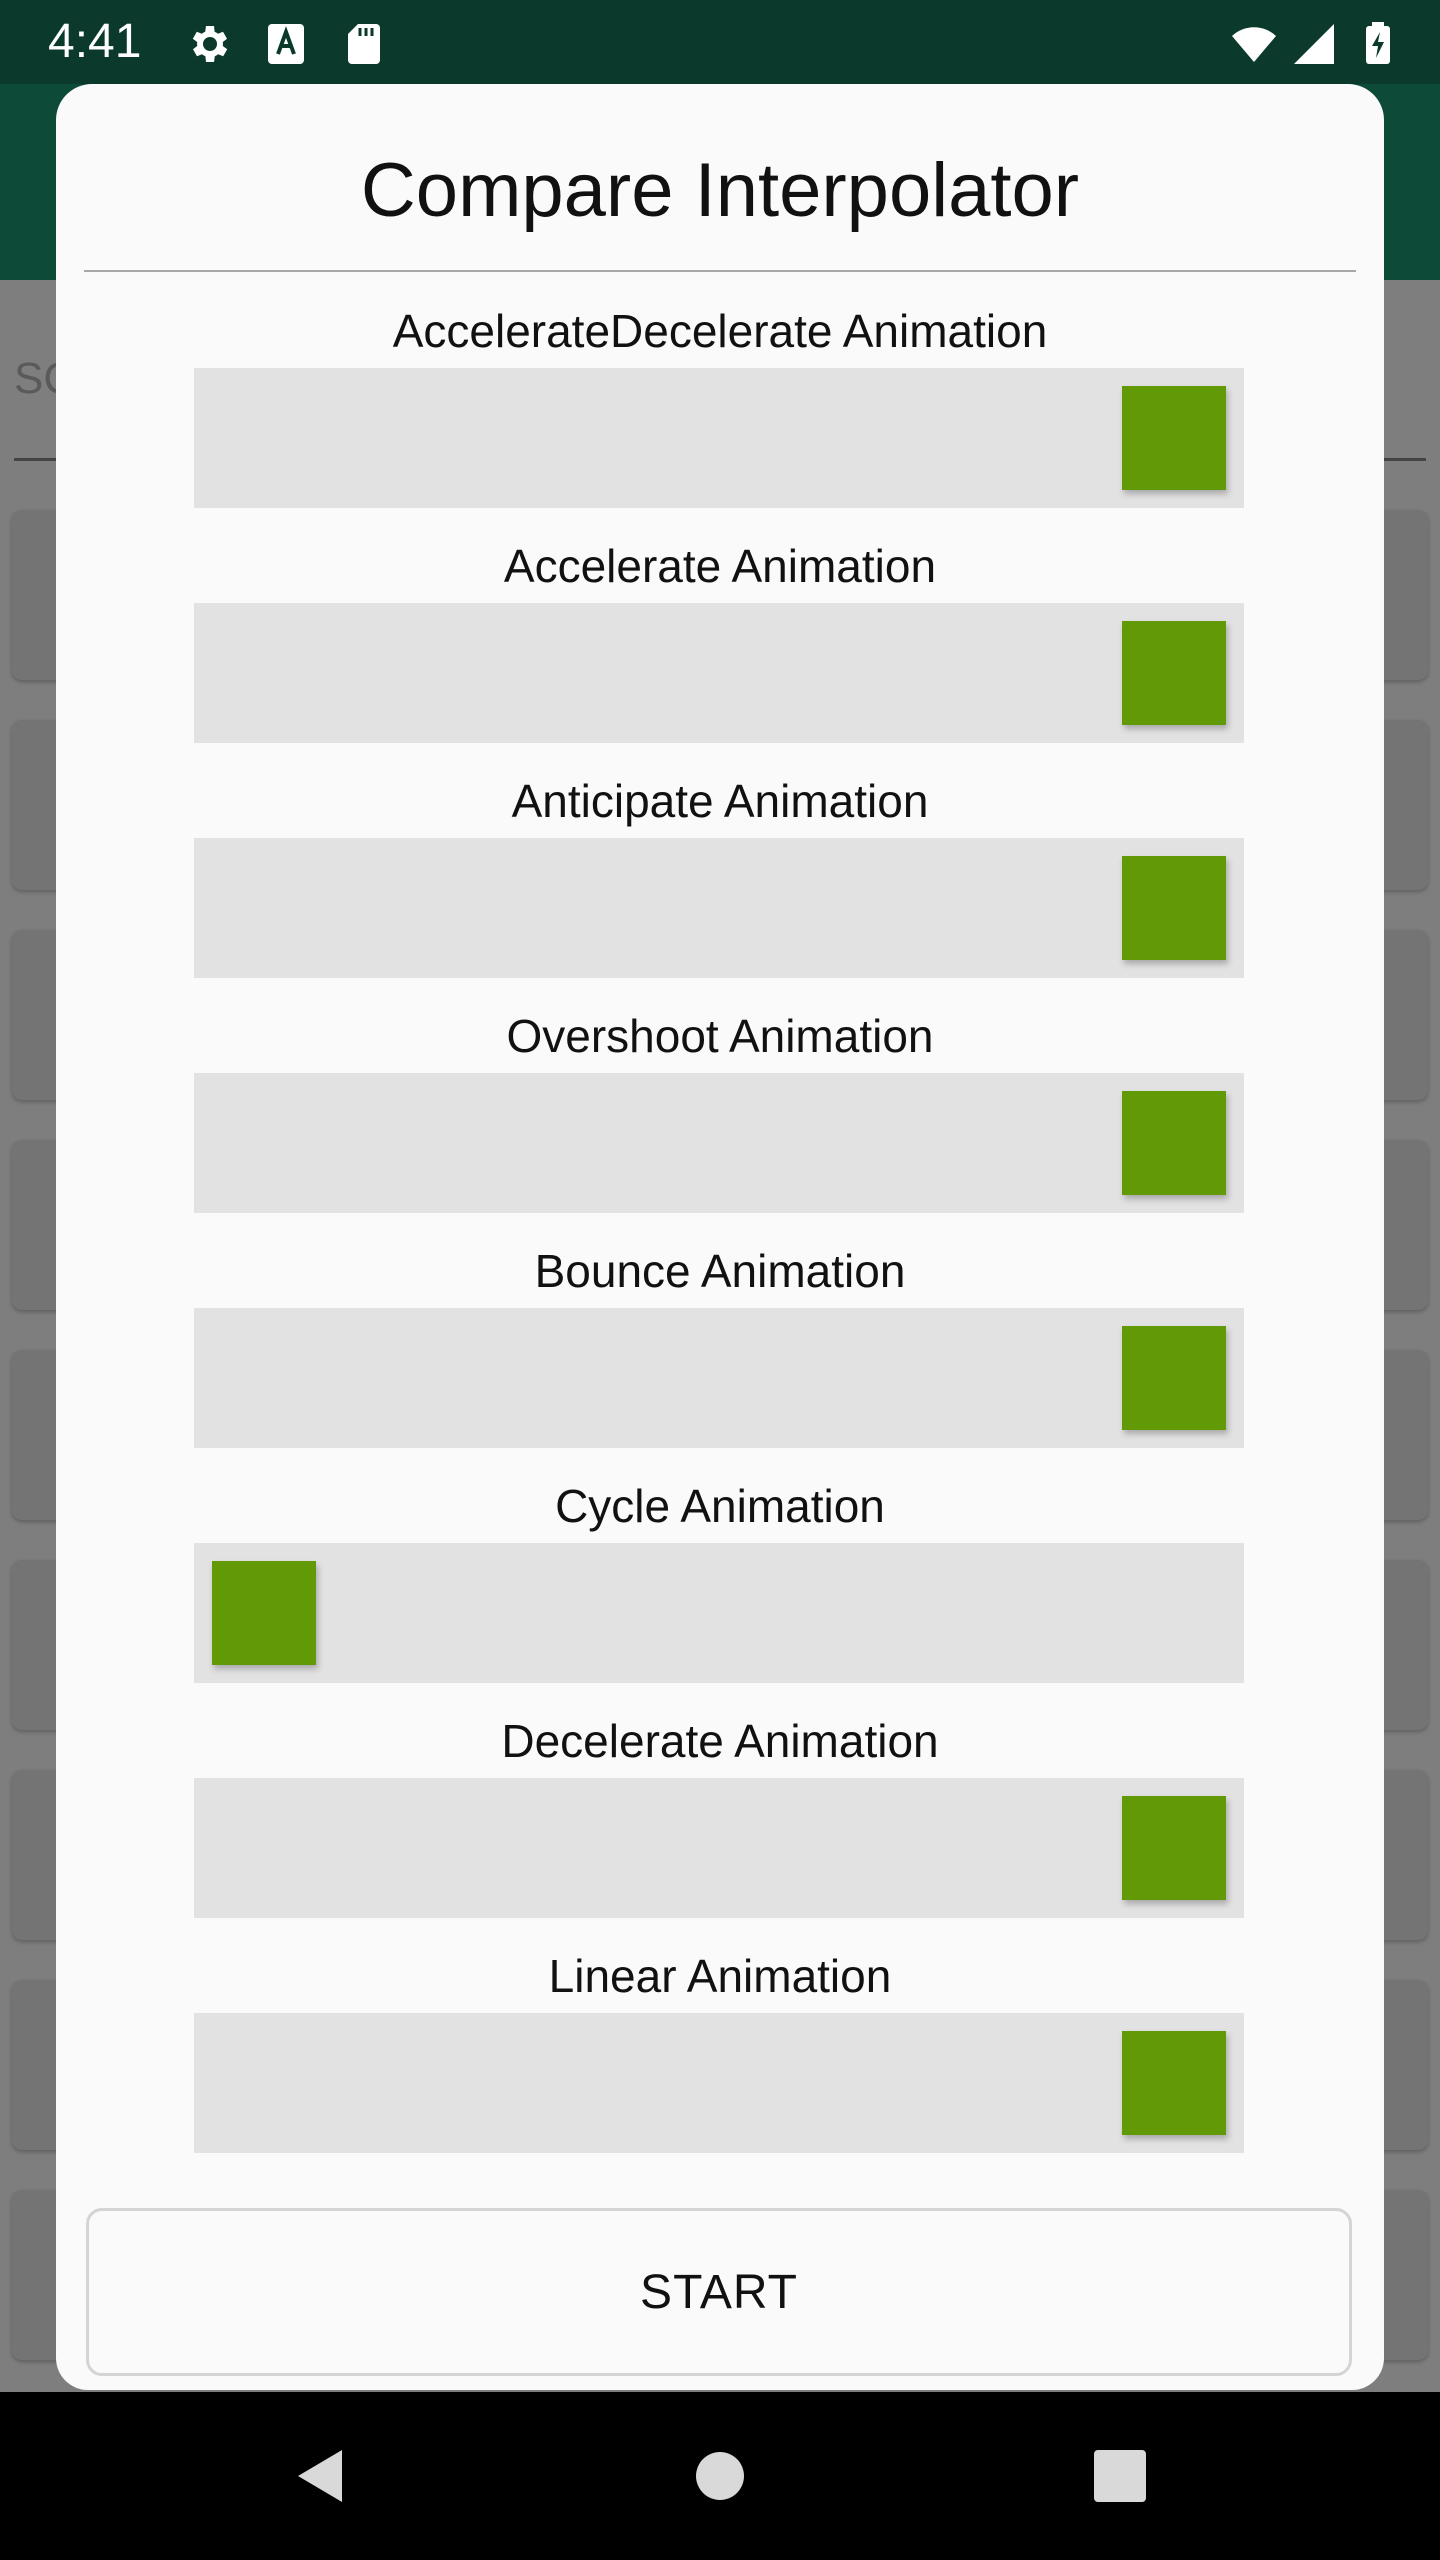 The height and width of the screenshot is (2560, 1440). Describe the element at coordinates (720, 1036) in the screenshot. I see `animation-label: Overshoot Animation` at that location.